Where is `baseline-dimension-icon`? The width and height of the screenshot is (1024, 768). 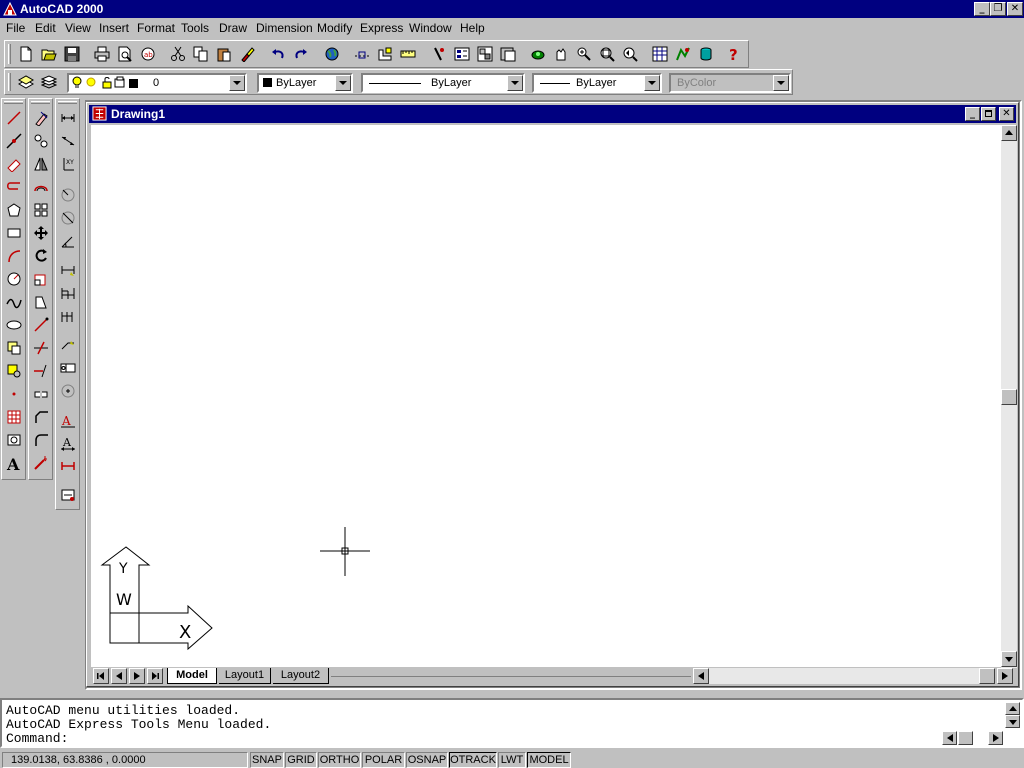
baseline-dimension-icon is located at coordinates (68, 293).